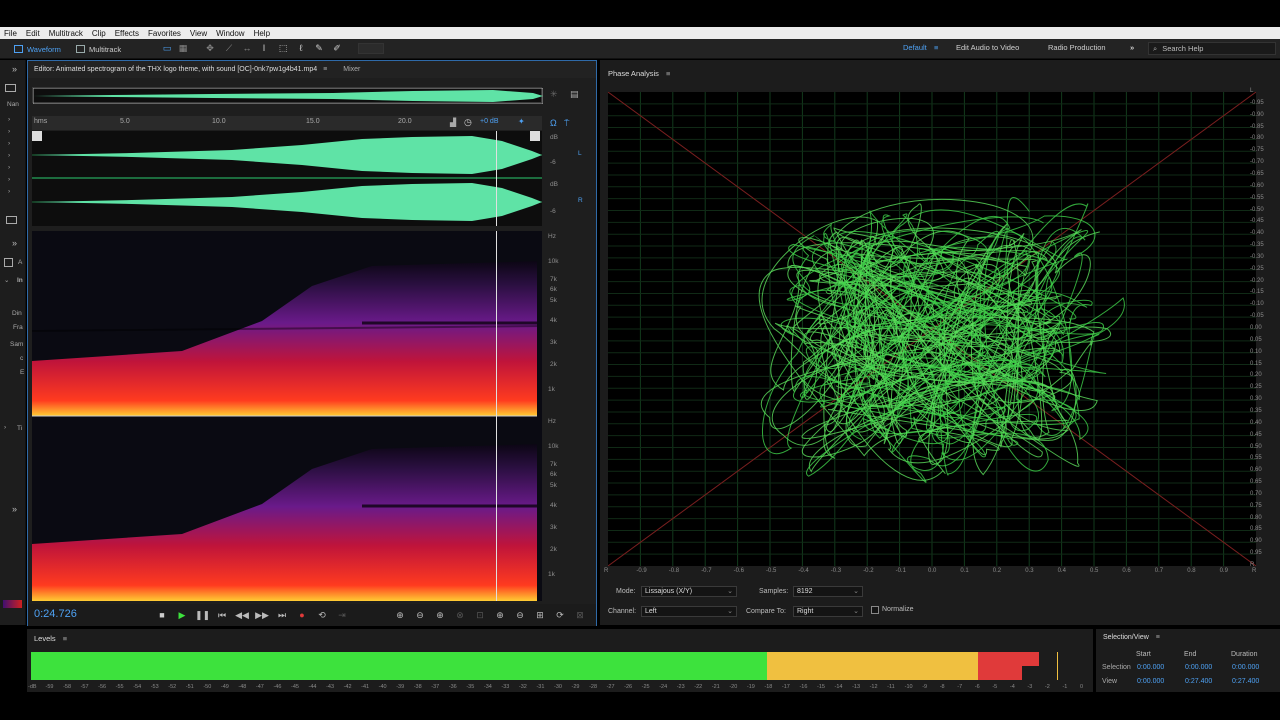 The height and width of the screenshot is (720, 1280). I want to click on workspace-overflow-icon: », so click(1132, 47).